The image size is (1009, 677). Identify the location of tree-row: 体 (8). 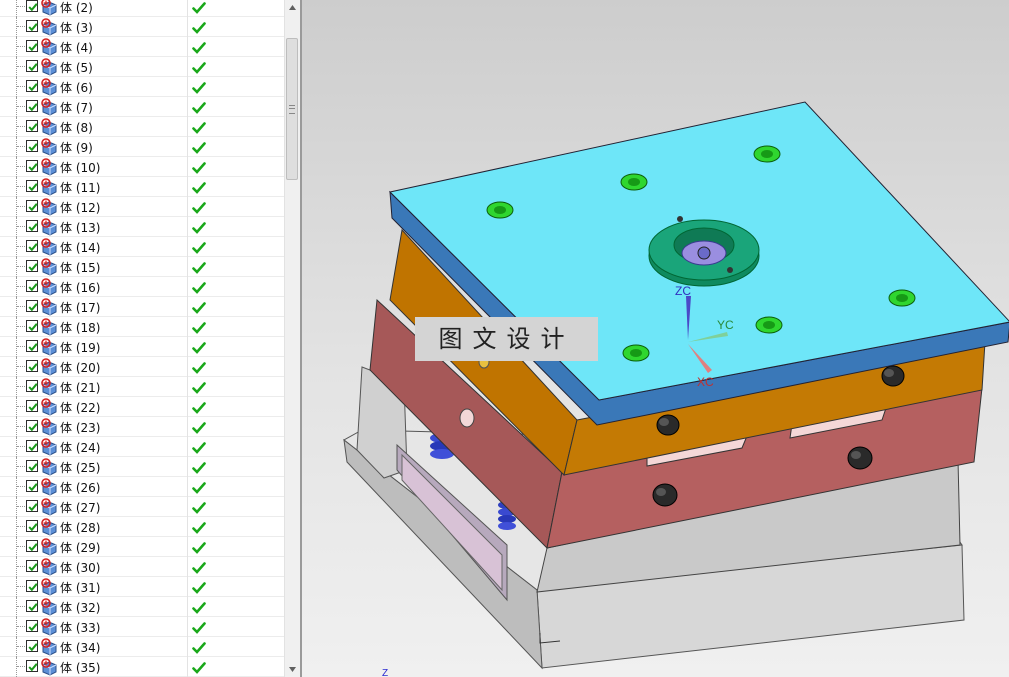
(142, 127).